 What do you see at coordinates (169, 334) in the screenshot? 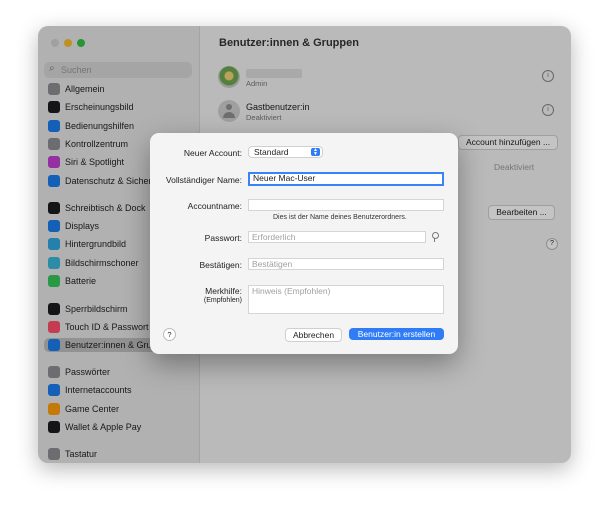
I see `dialog-help-button: ?` at bounding box center [169, 334].